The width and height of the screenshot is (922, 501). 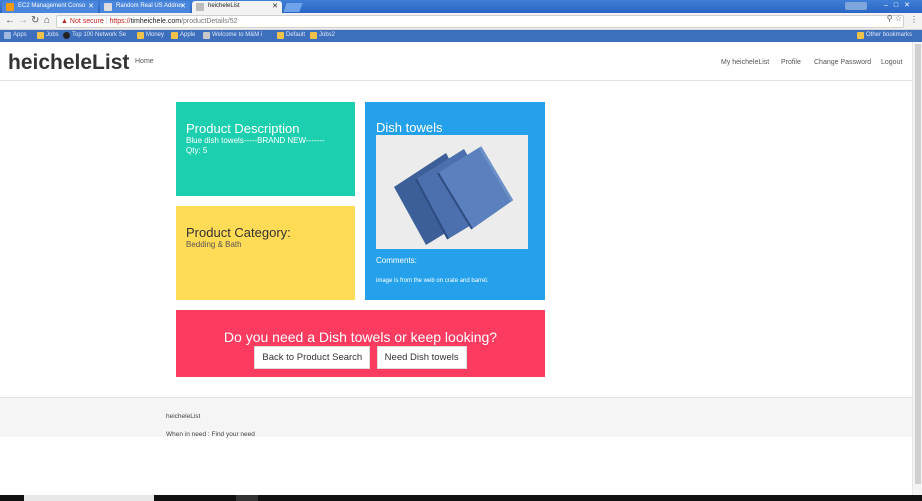 What do you see at coordinates (894, 18) in the screenshot?
I see `search-icon: ⚲ ☆` at bounding box center [894, 18].